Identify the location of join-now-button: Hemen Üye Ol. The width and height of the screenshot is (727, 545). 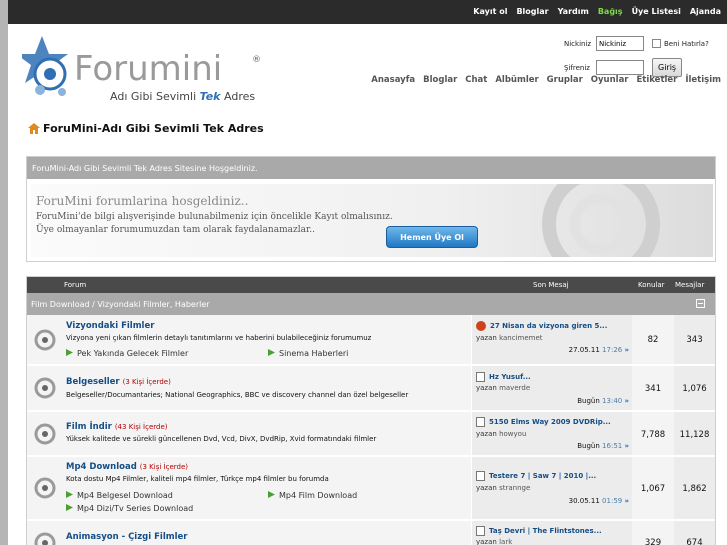
(432, 237).